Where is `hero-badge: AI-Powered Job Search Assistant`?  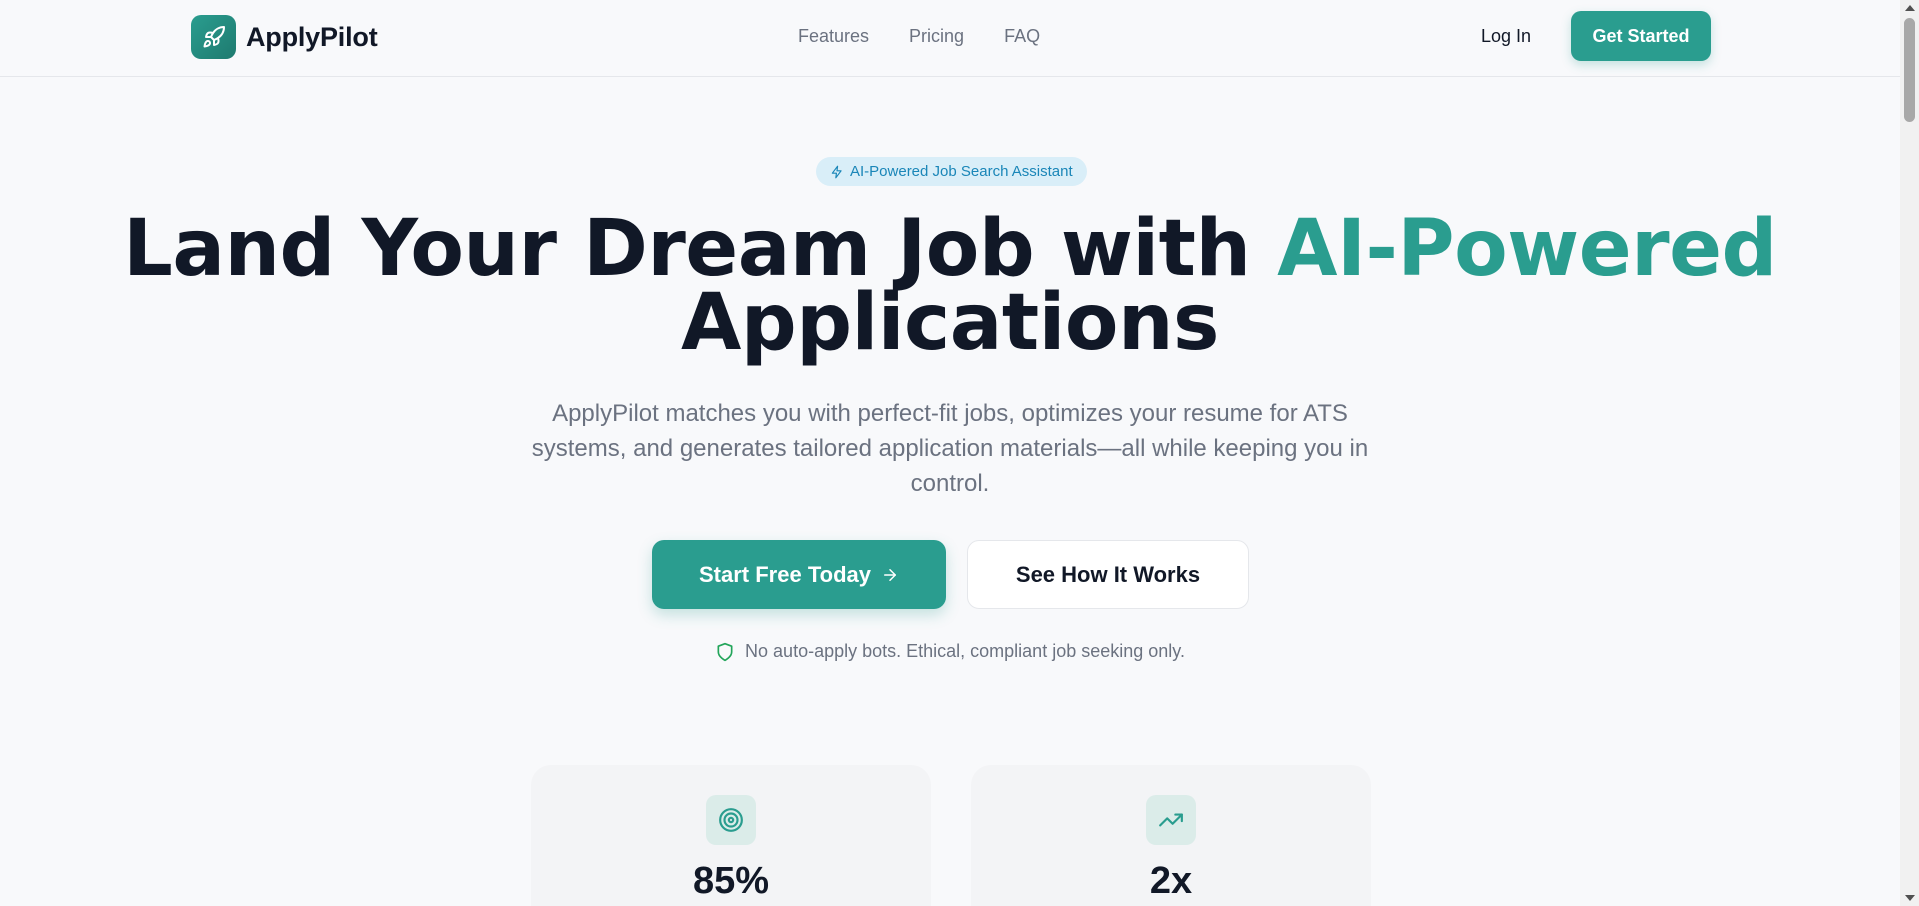 hero-badge: AI-Powered Job Search Assistant is located at coordinates (951, 171).